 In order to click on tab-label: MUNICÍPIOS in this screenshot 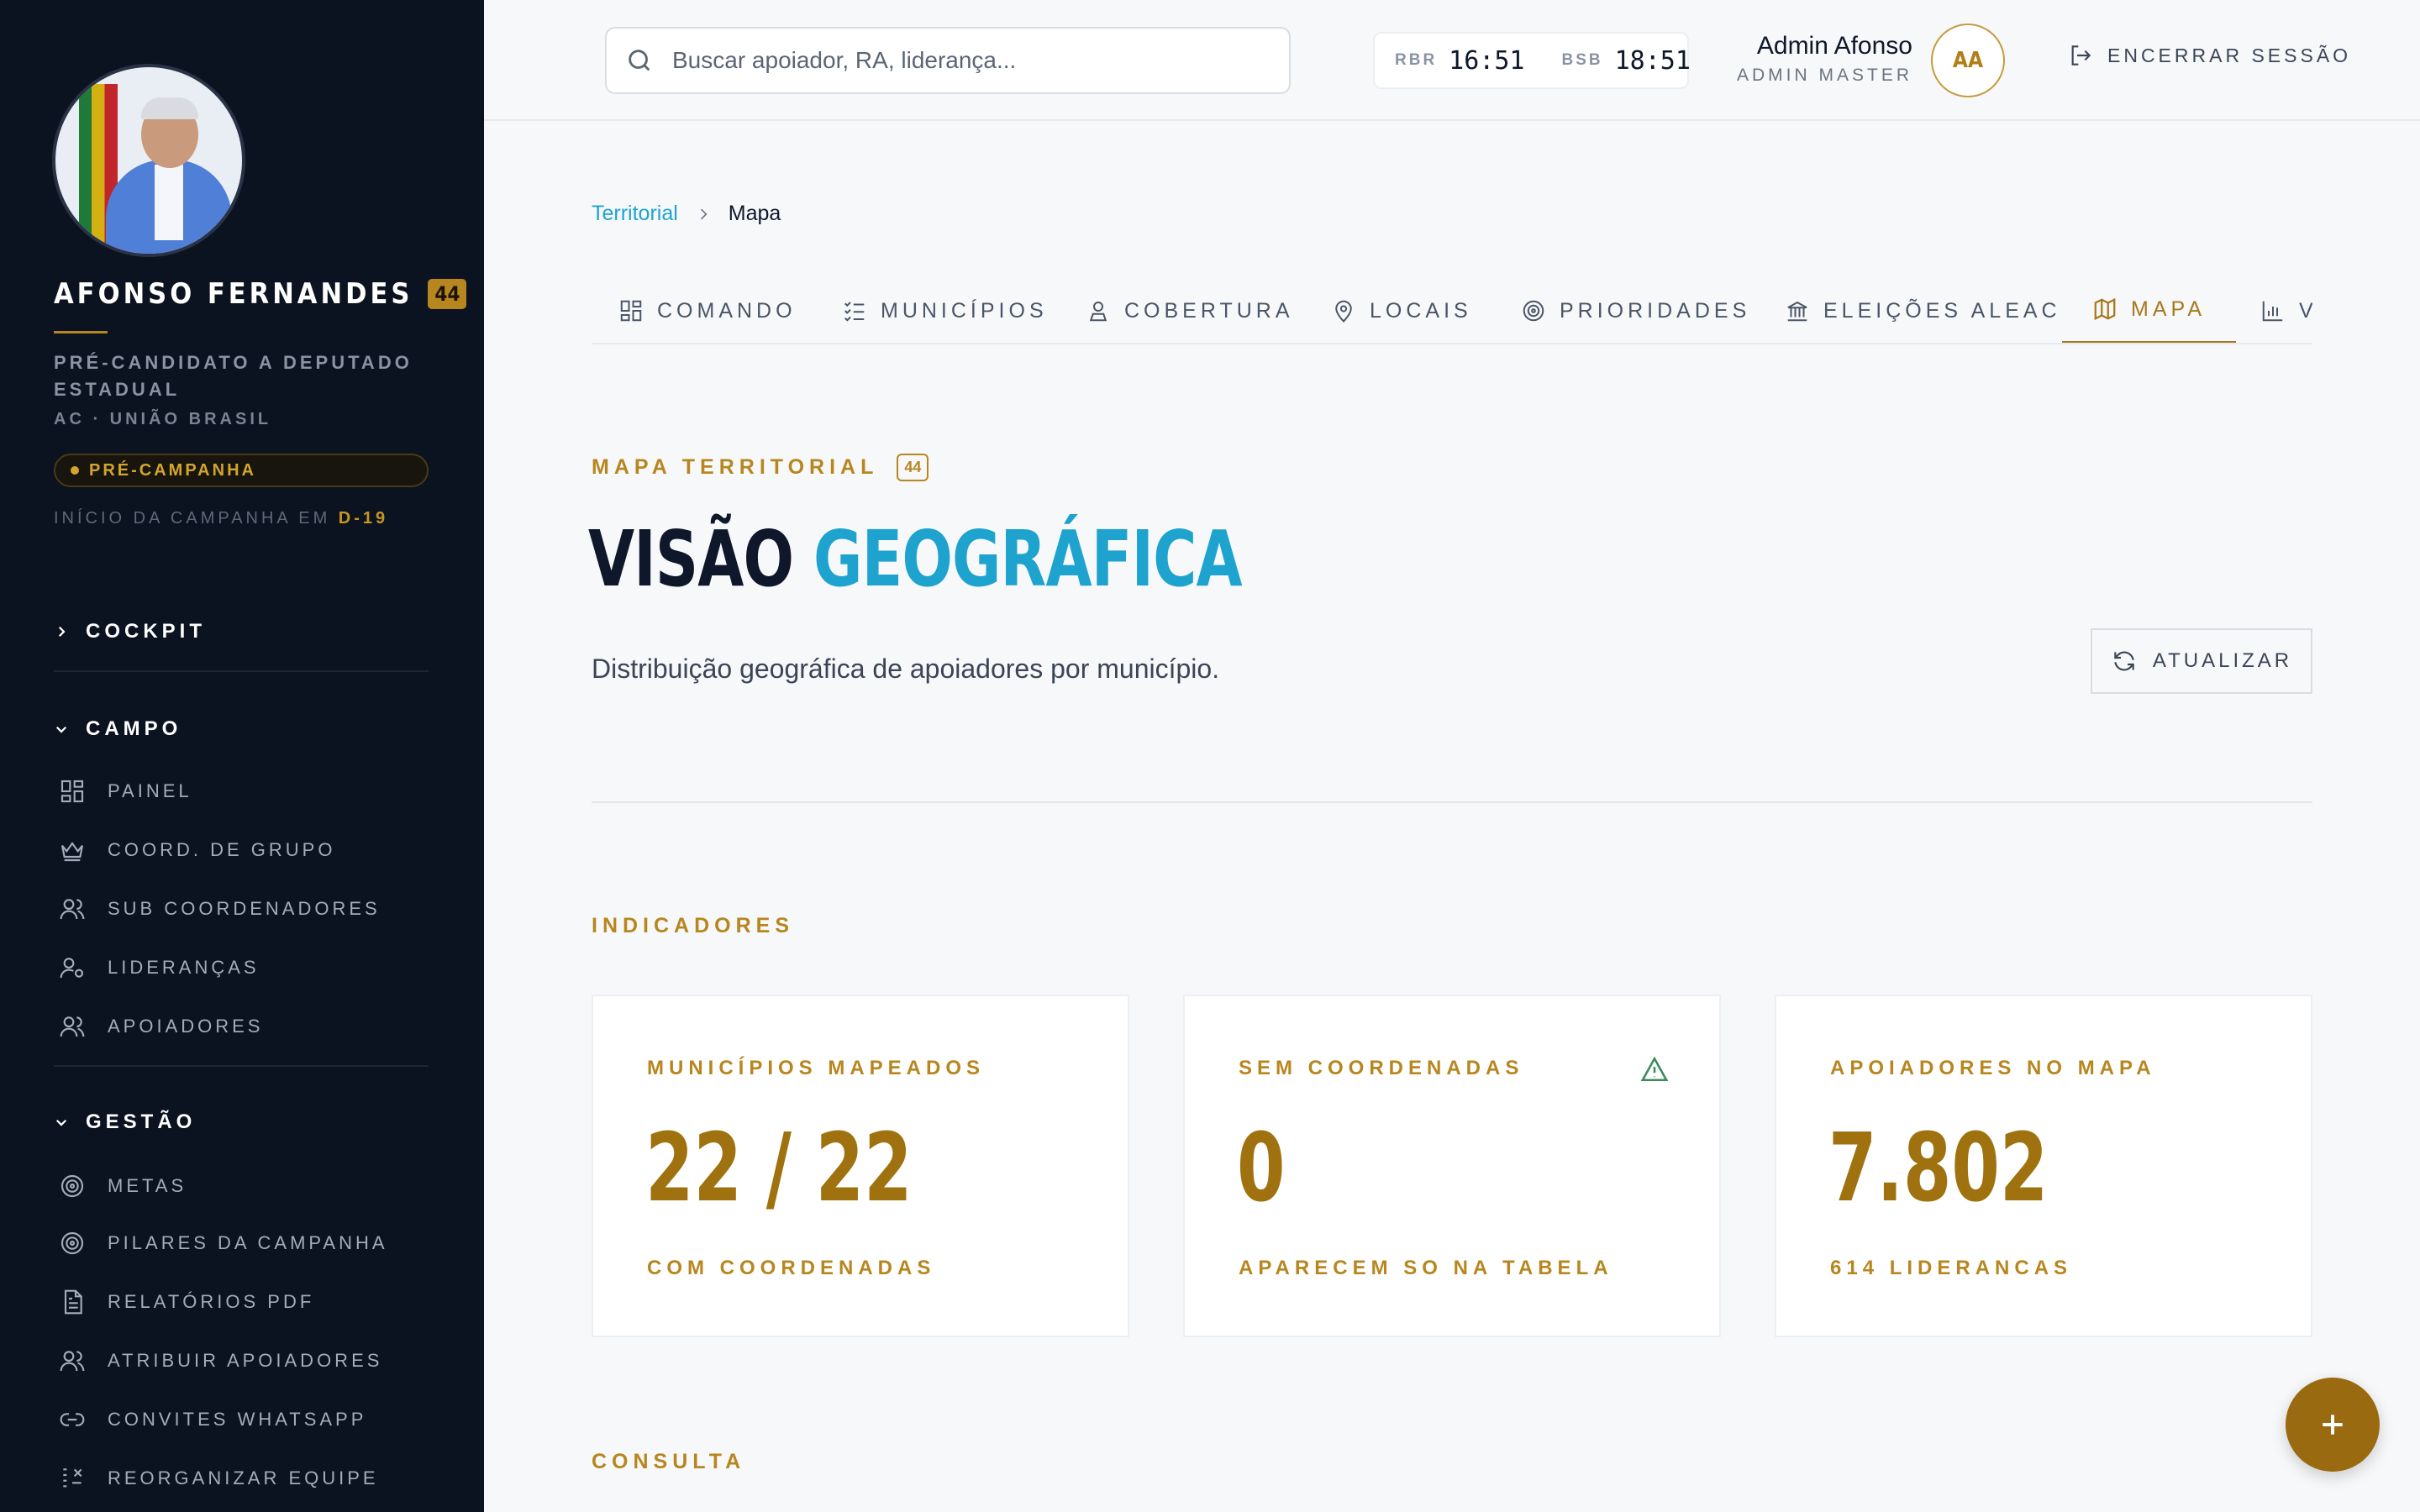, I will do `click(964, 310)`.